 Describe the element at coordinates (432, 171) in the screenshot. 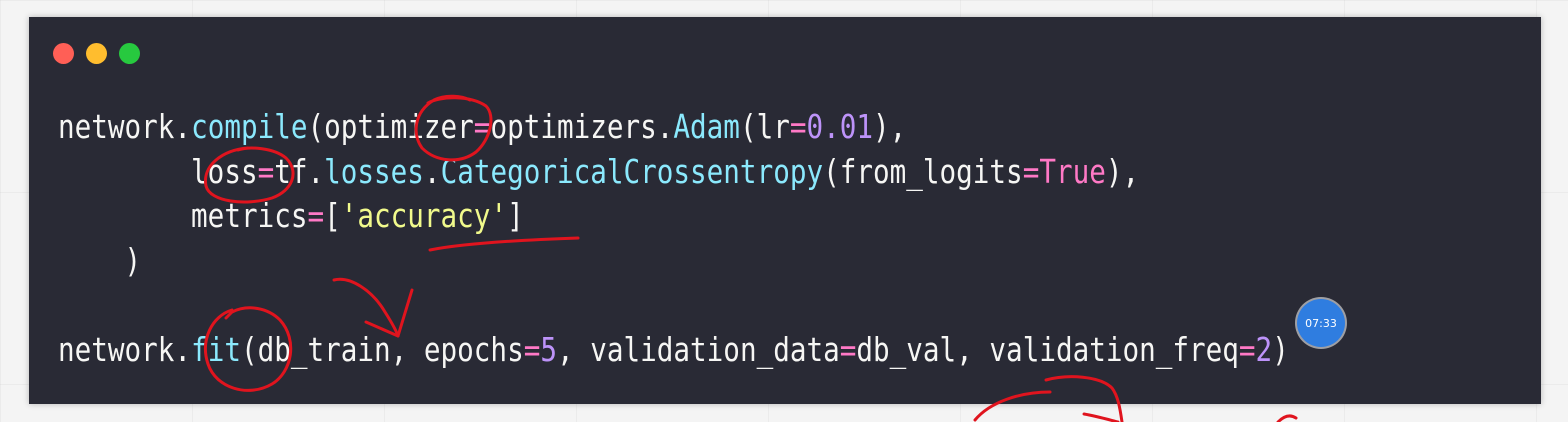

I see `code-token: .` at that location.